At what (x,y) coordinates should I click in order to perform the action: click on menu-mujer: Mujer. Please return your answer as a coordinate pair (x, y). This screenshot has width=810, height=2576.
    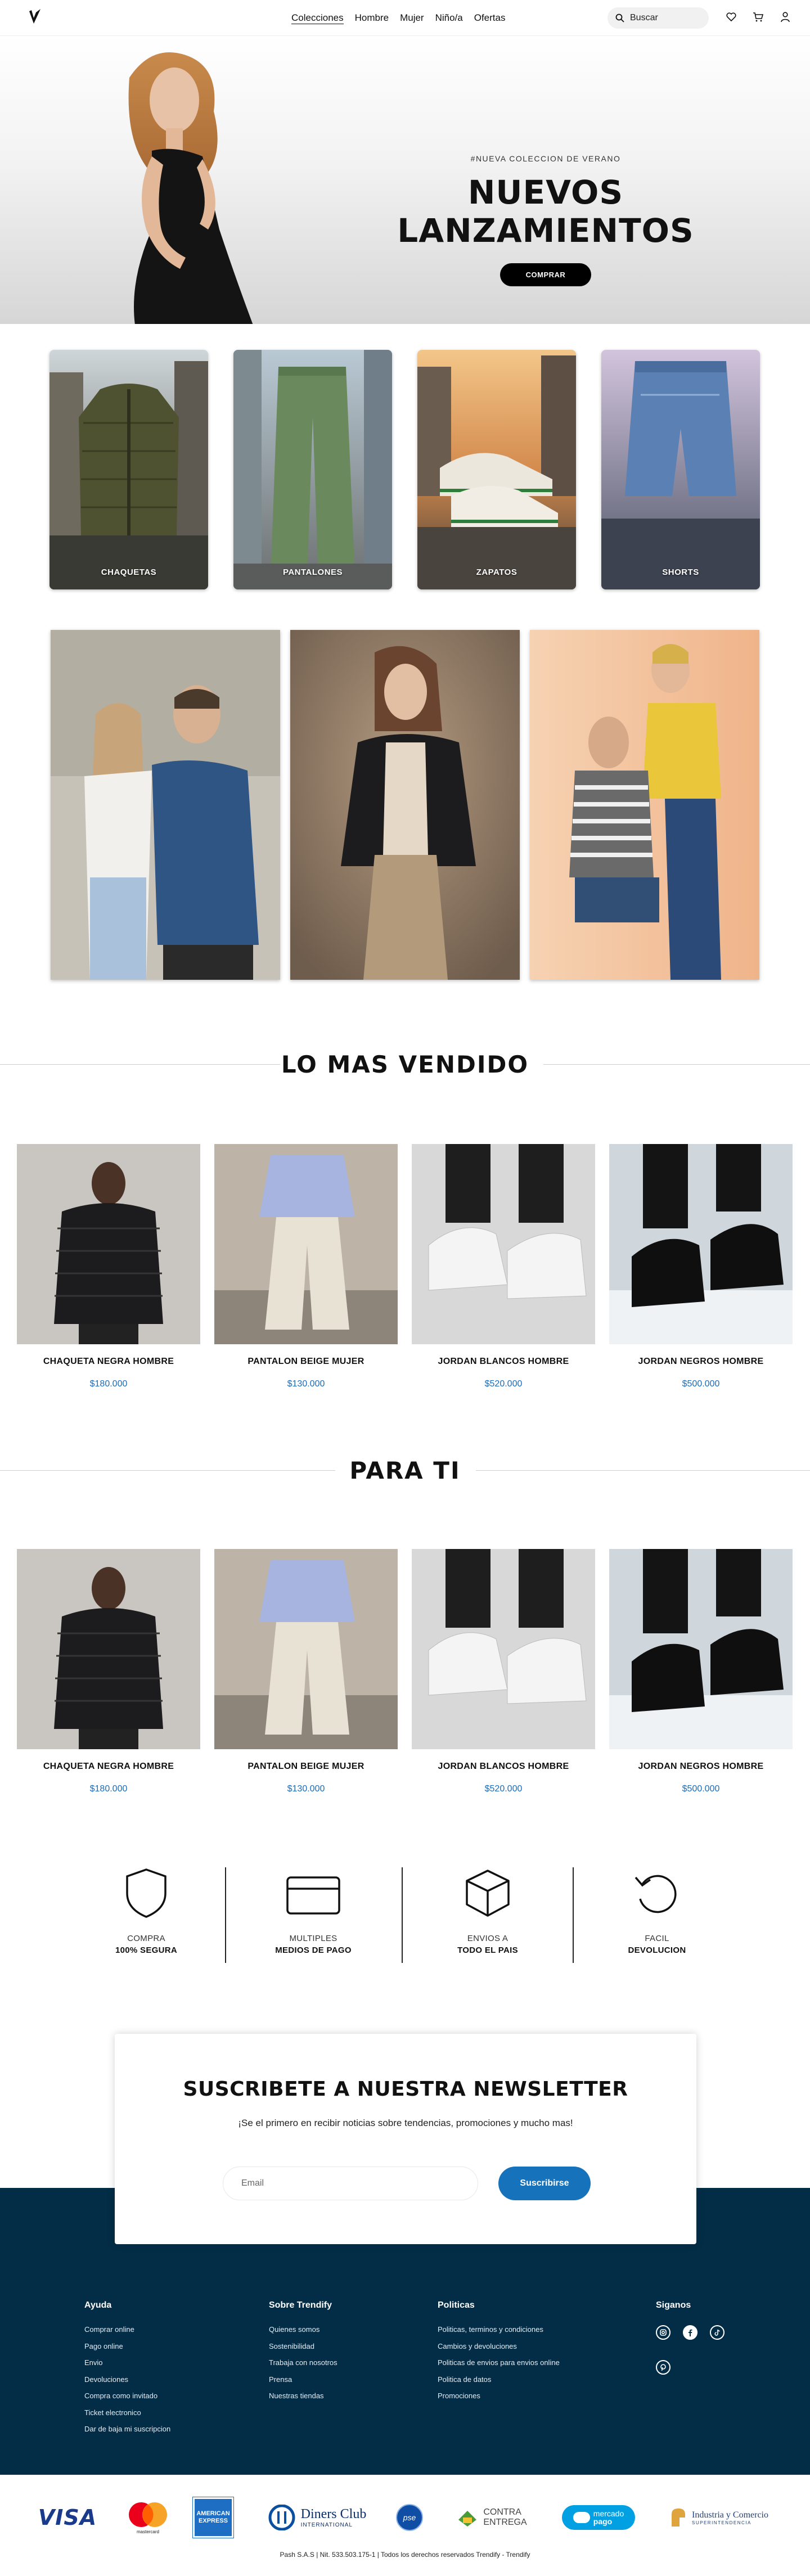
    Looking at the image, I should click on (412, 18).